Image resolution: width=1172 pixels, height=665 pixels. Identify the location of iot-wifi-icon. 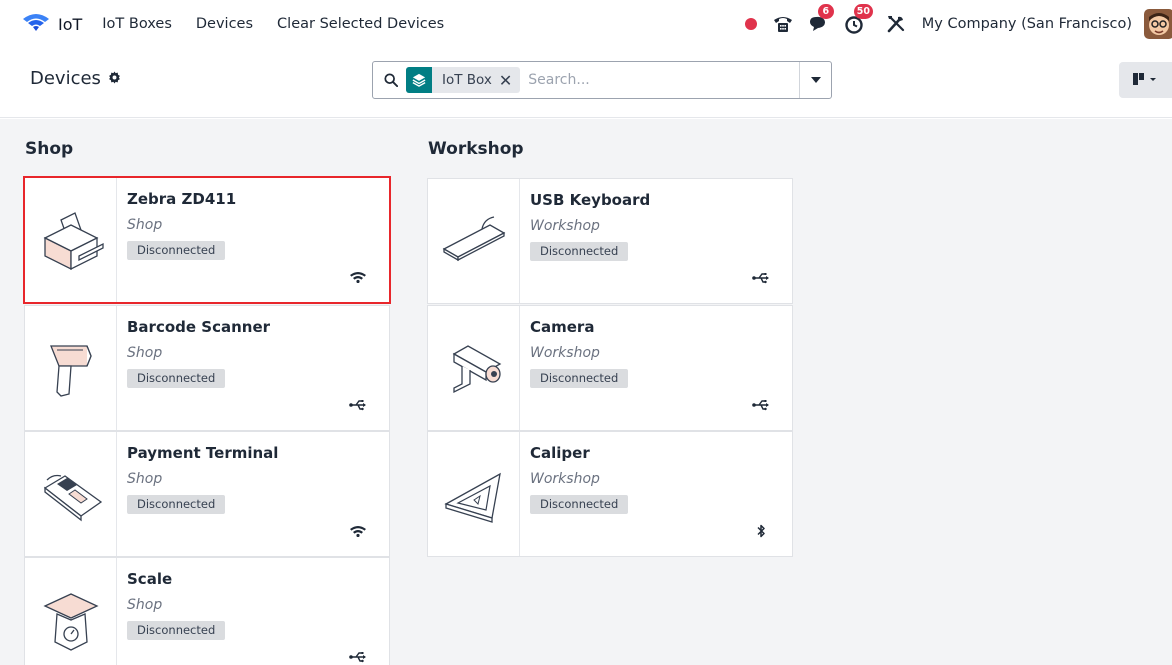
(36, 24).